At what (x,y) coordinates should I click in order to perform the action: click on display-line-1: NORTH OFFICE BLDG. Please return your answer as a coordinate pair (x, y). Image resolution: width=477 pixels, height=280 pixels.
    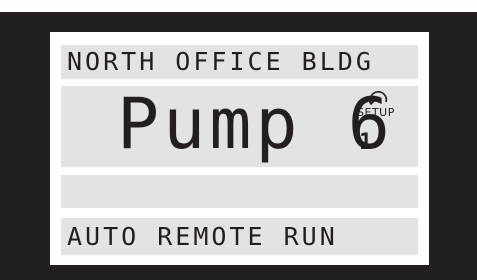
    Looking at the image, I should click on (239, 62).